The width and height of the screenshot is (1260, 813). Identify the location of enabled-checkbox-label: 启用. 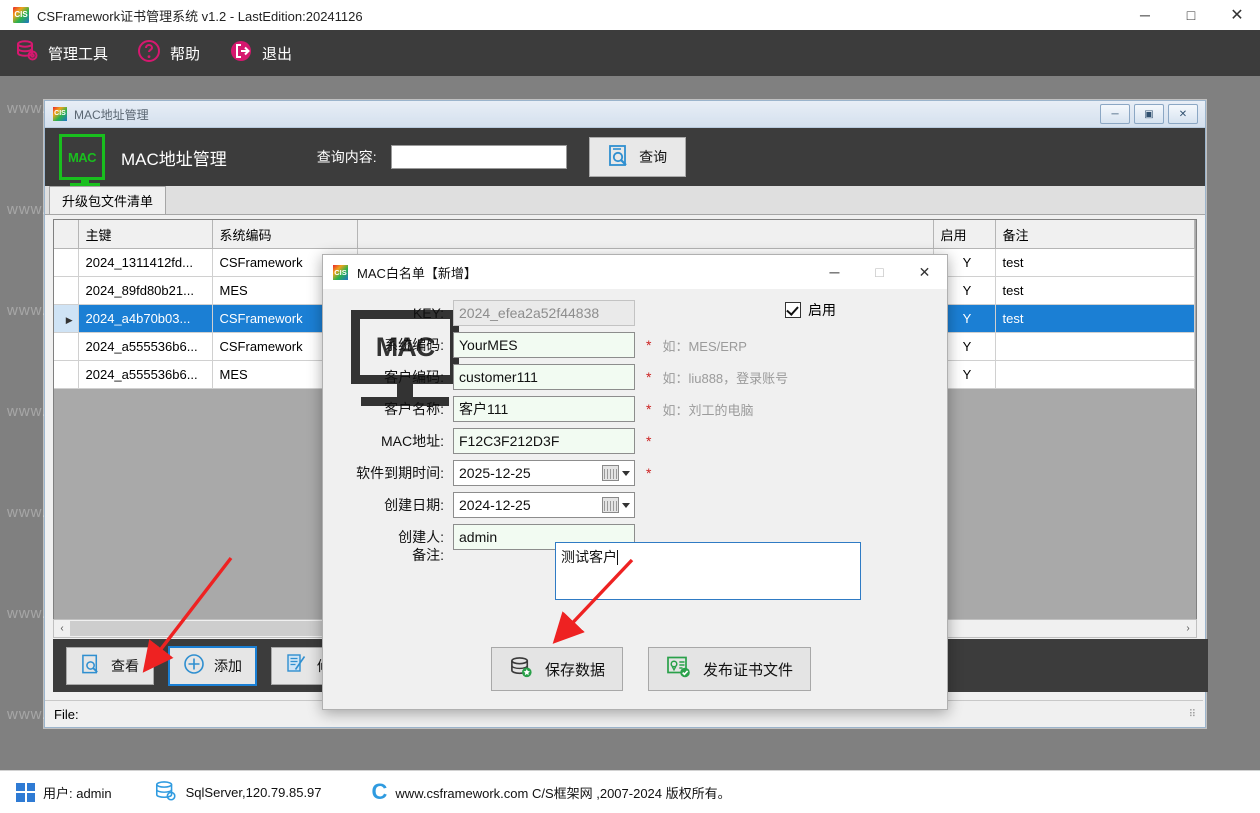
(822, 310).